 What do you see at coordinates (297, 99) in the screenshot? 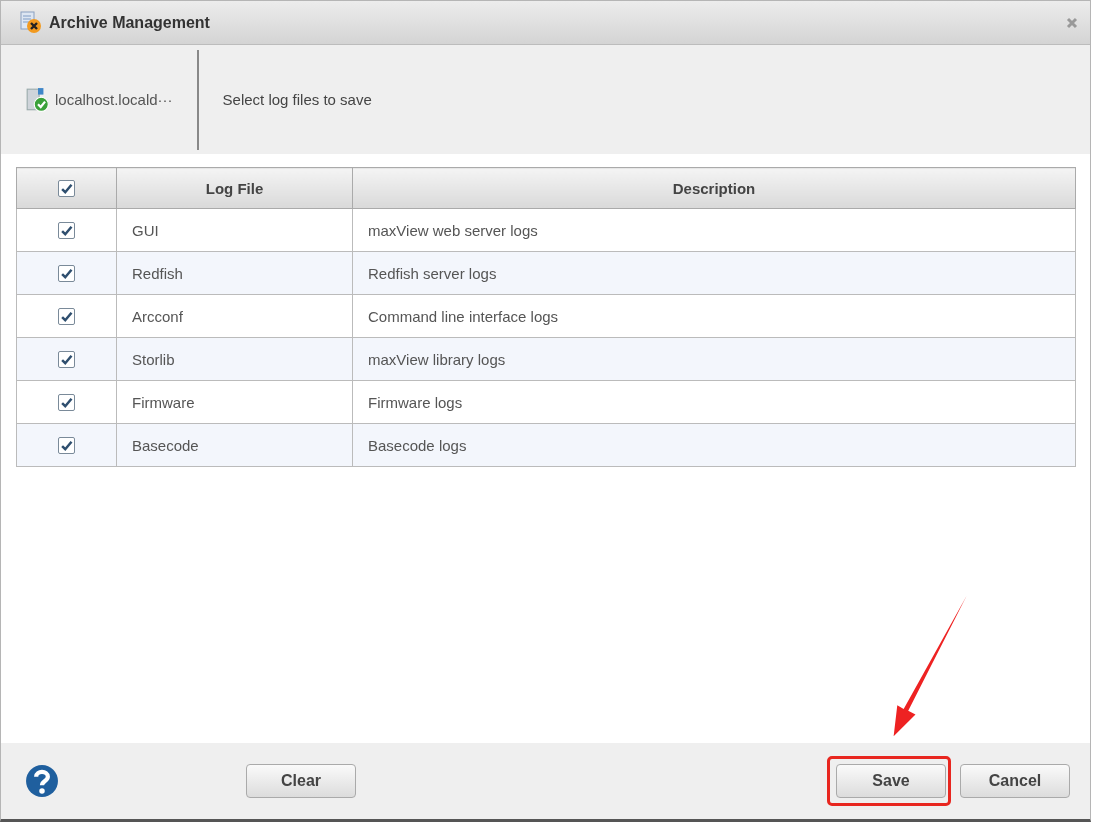
I see `instruction-text: Select log files to save` at bounding box center [297, 99].